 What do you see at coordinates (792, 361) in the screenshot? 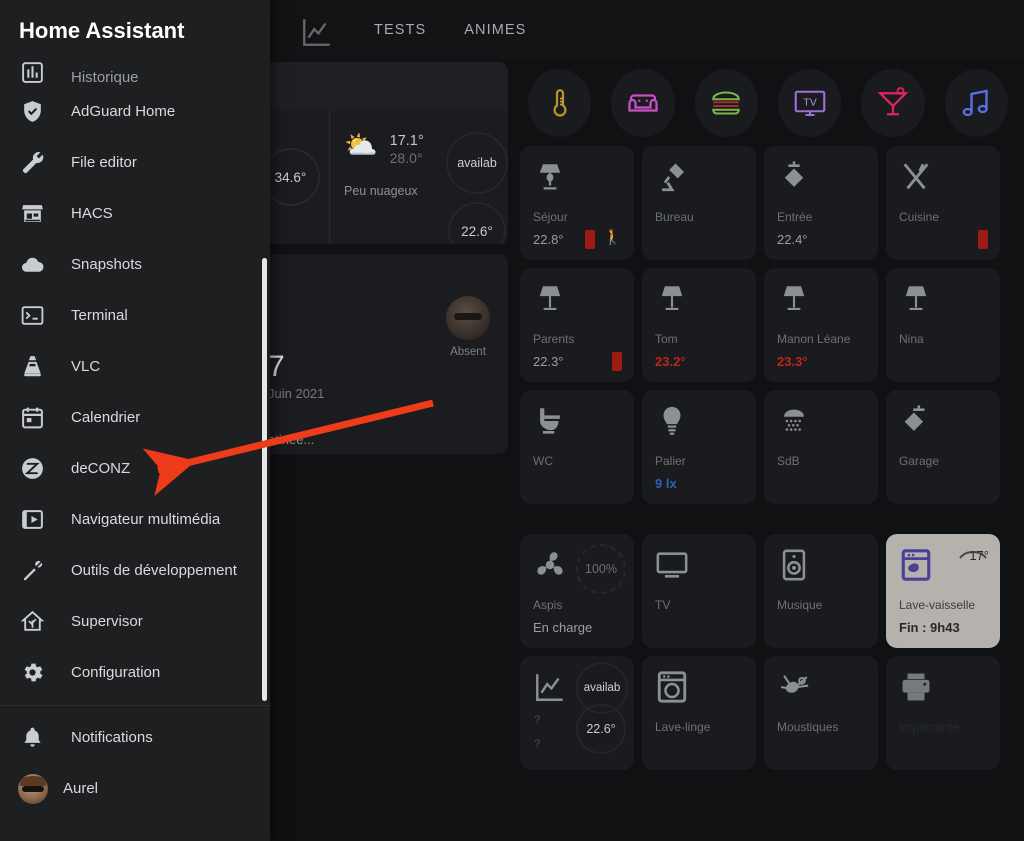
I see `tile-value: 23.3°` at bounding box center [792, 361].